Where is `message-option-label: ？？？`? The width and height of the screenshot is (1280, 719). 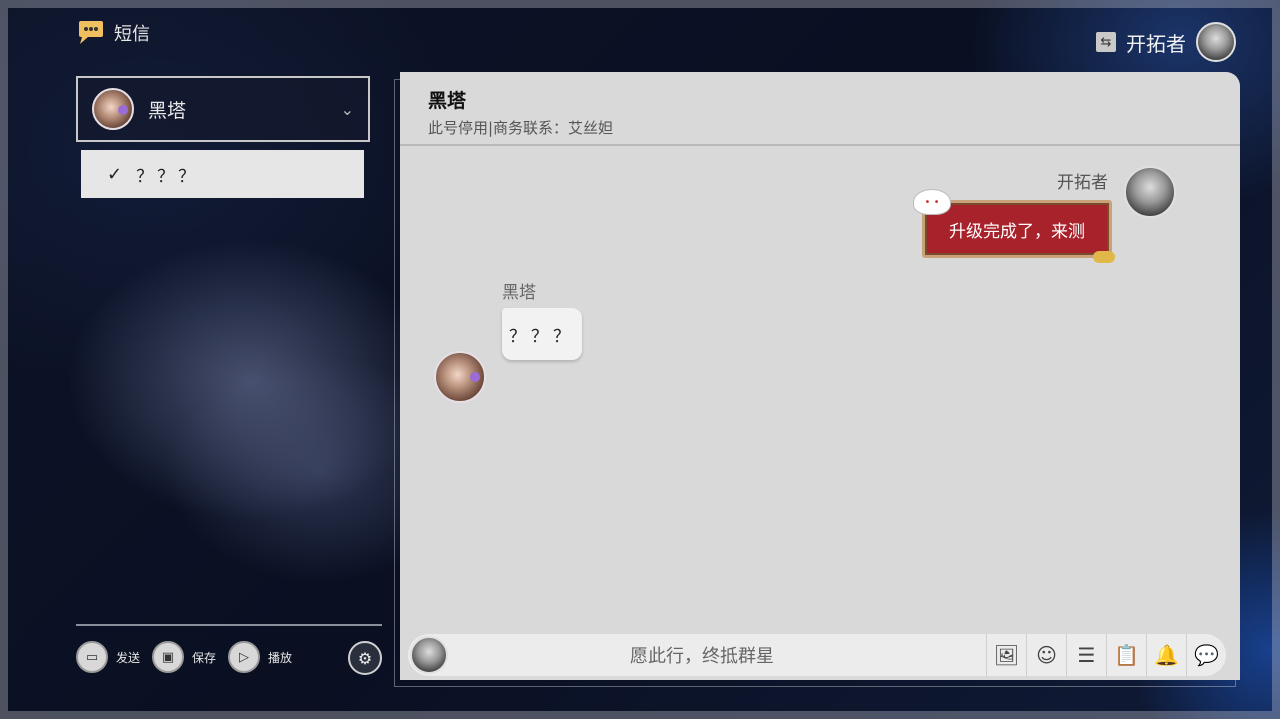 message-option-label: ？？？ is located at coordinates (168, 176).